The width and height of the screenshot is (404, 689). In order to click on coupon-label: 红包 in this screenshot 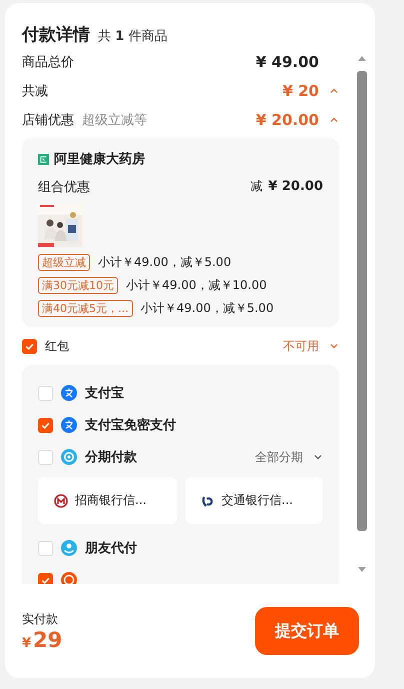, I will do `click(57, 346)`.